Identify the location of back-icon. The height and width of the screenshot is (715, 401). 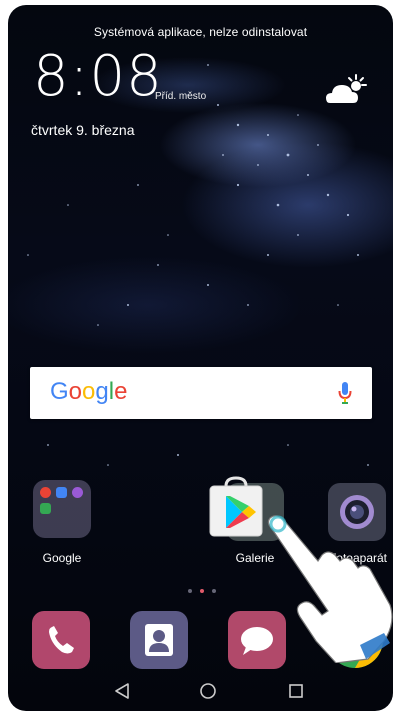
(122, 691).